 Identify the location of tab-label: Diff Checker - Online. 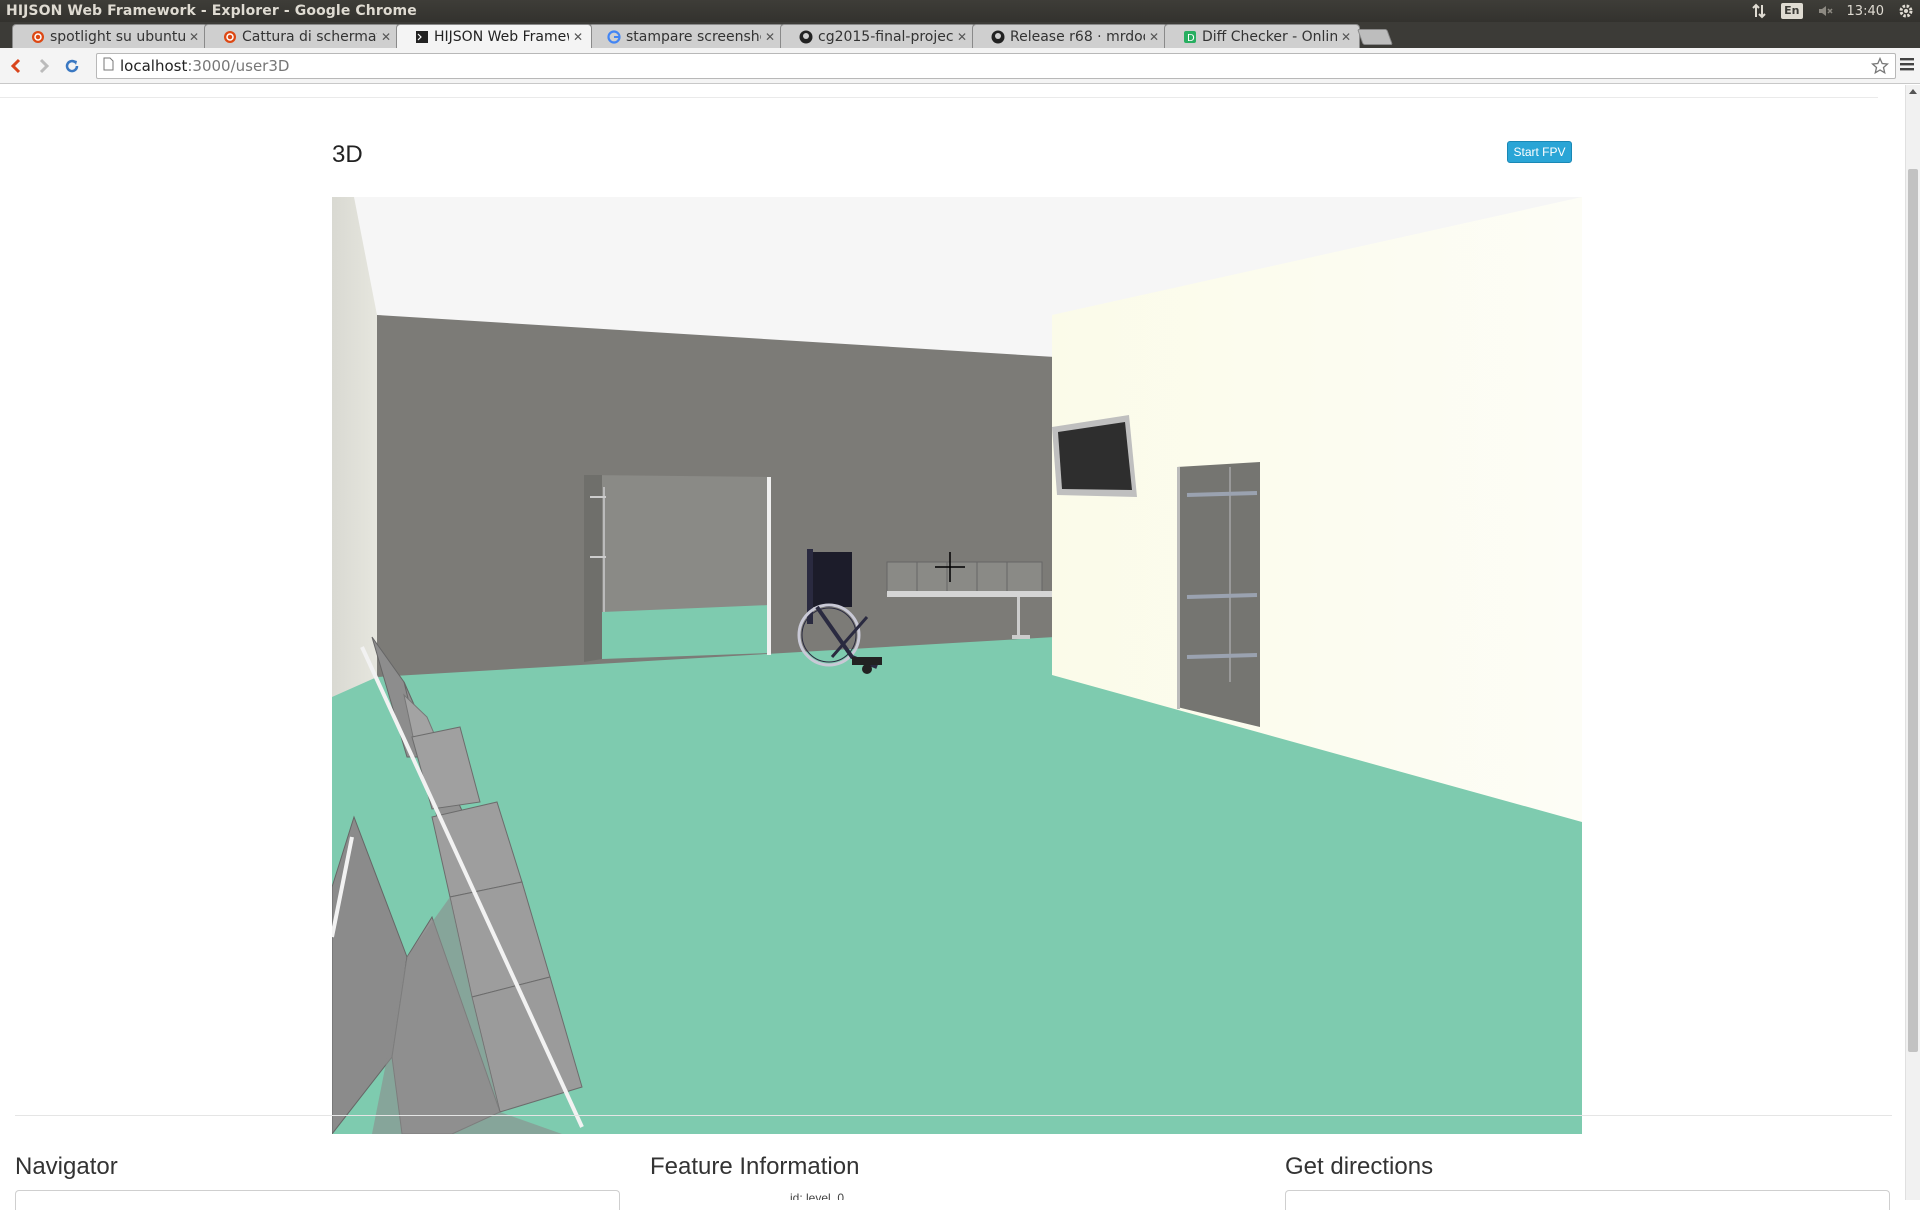
(1269, 36).